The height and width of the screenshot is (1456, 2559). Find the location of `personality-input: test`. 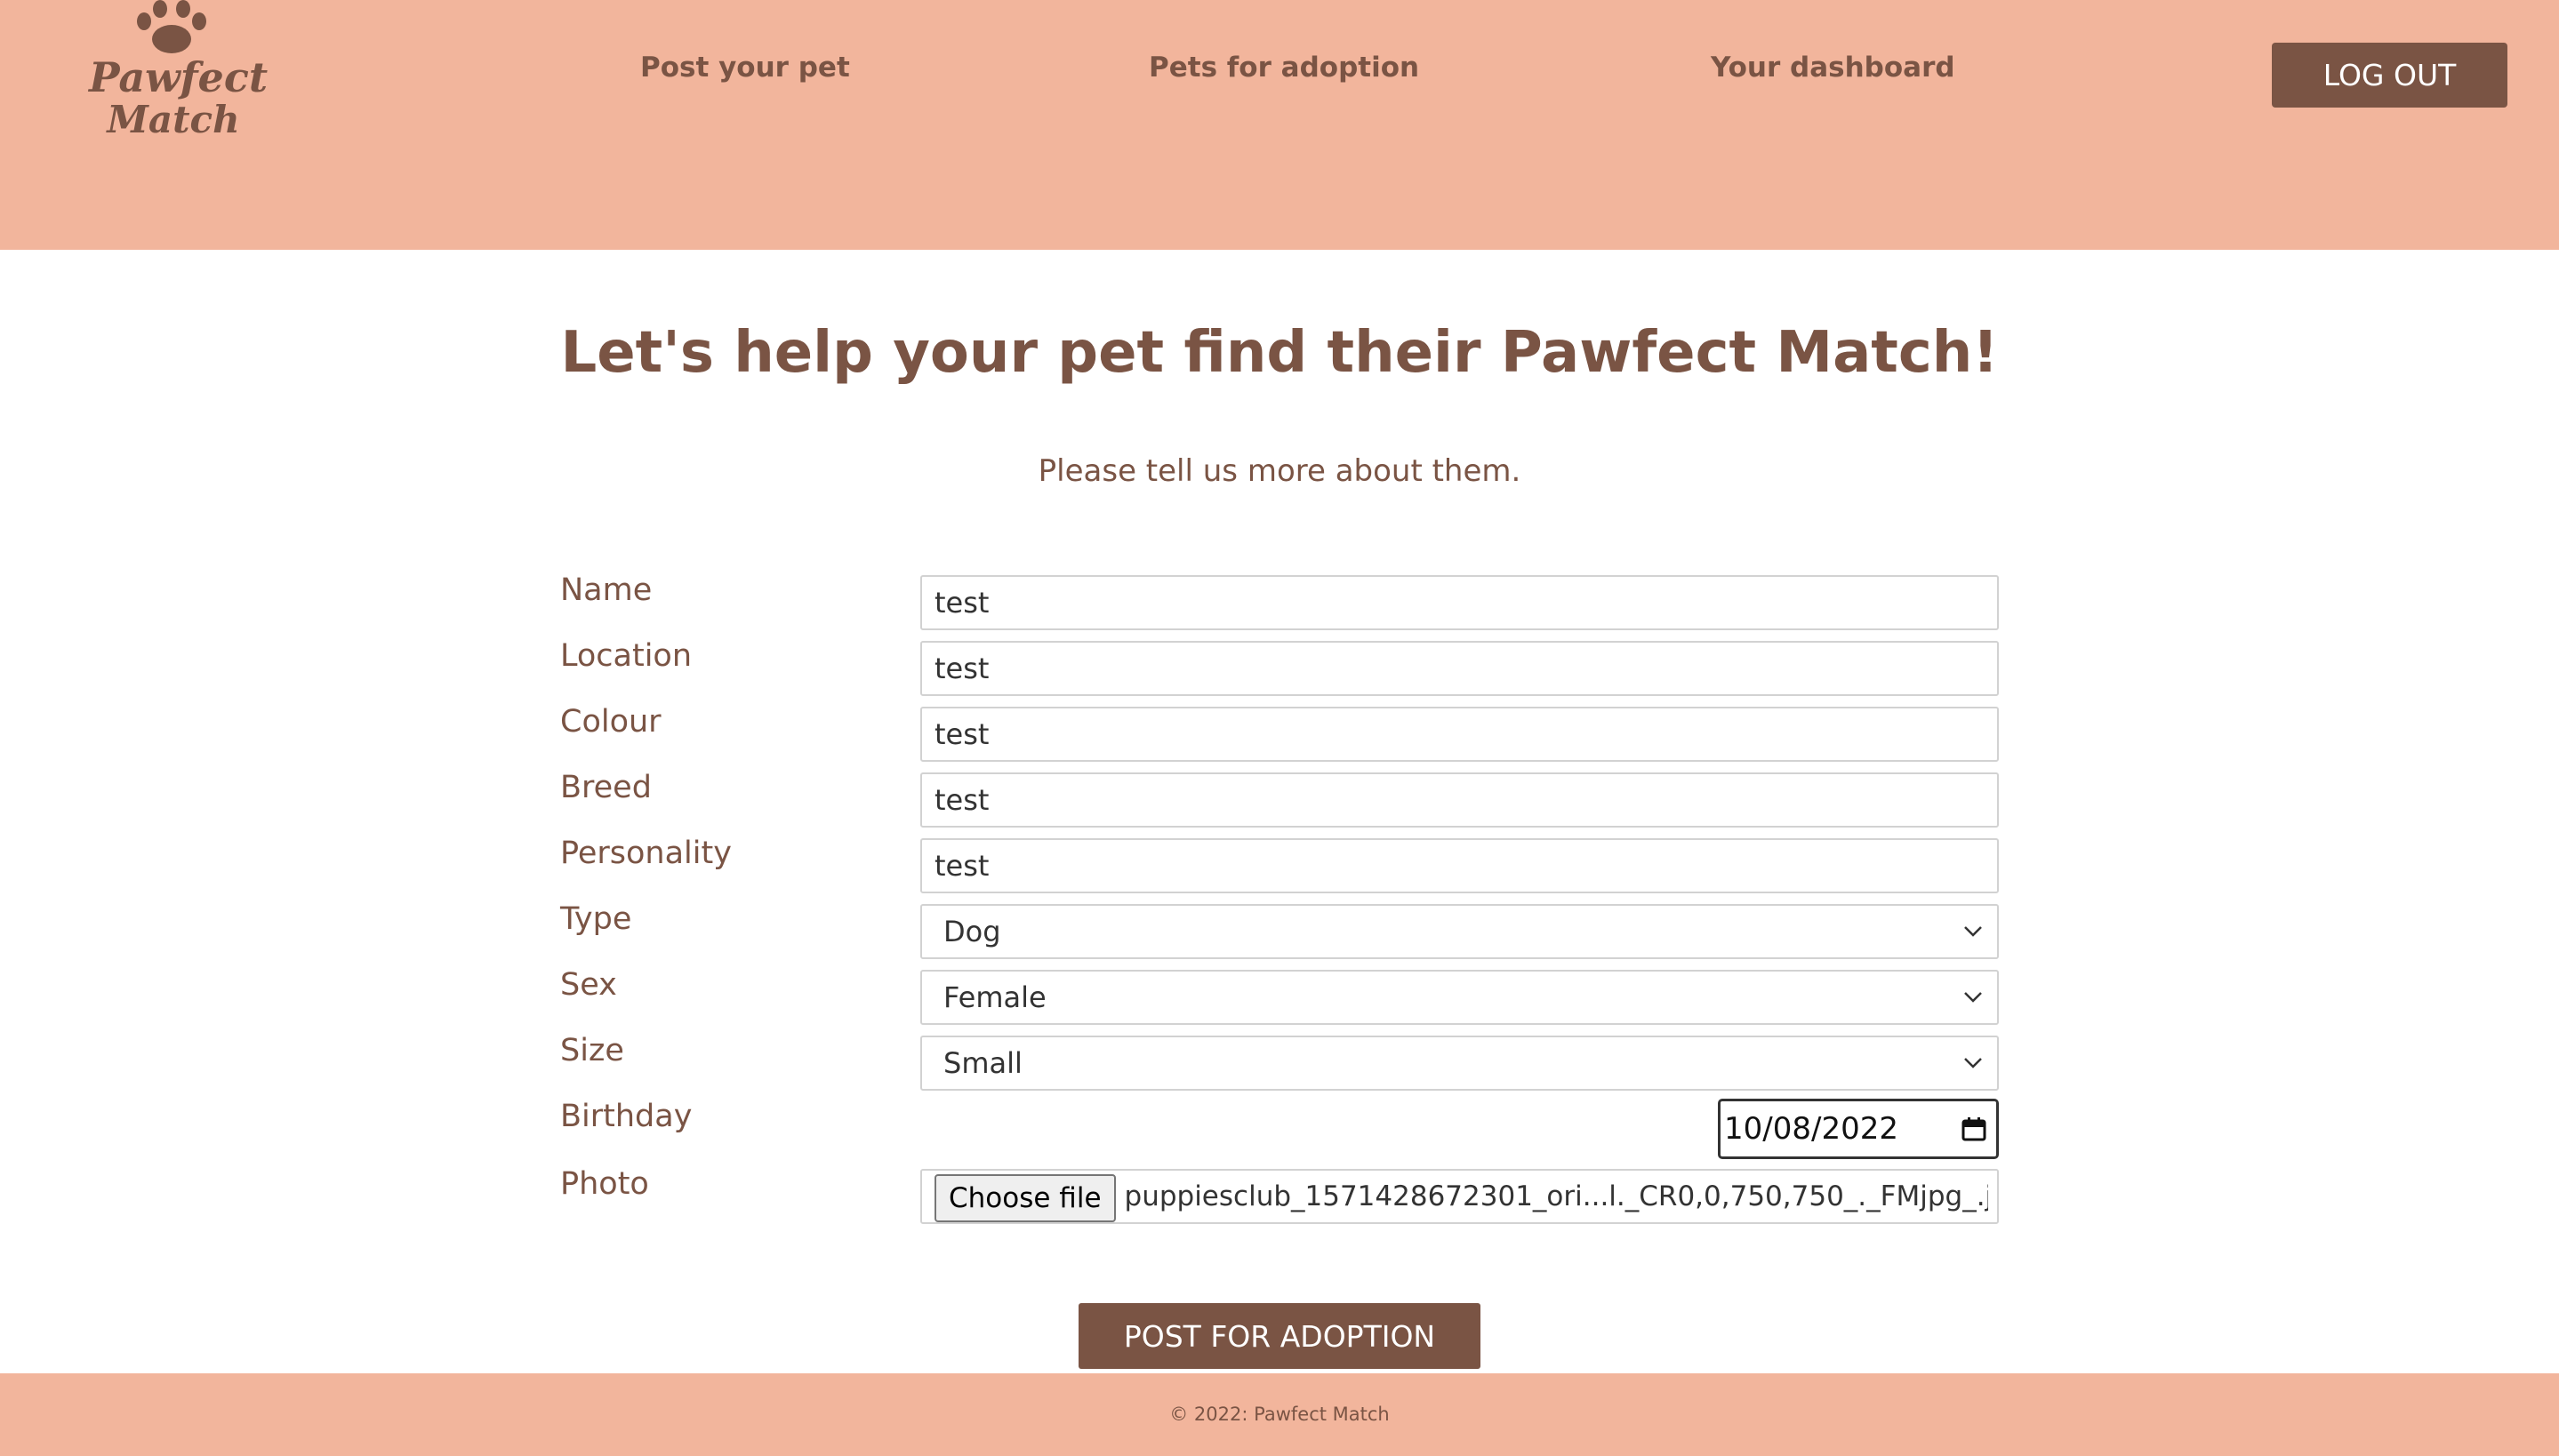

personality-input: test is located at coordinates (1459, 865).